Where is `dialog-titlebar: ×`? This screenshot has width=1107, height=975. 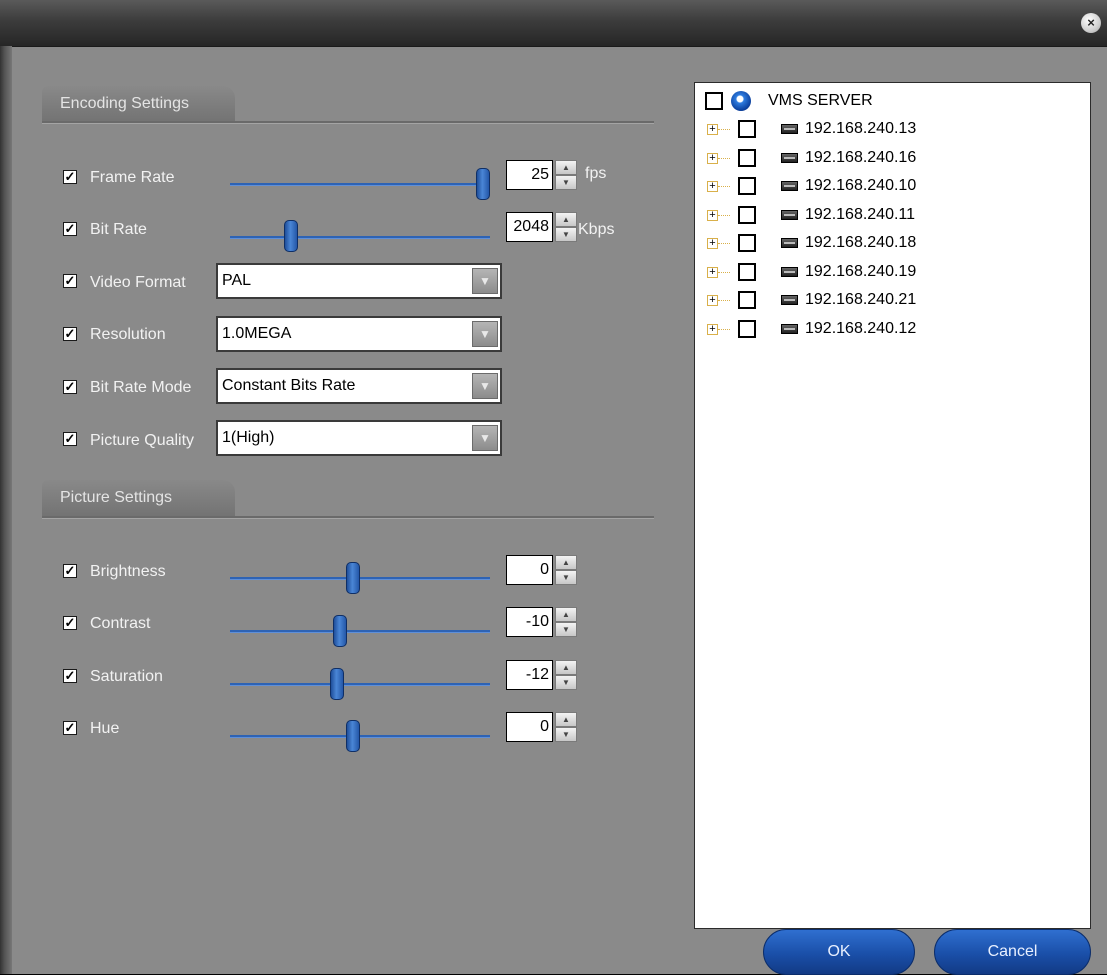 dialog-titlebar: × is located at coordinates (553, 23).